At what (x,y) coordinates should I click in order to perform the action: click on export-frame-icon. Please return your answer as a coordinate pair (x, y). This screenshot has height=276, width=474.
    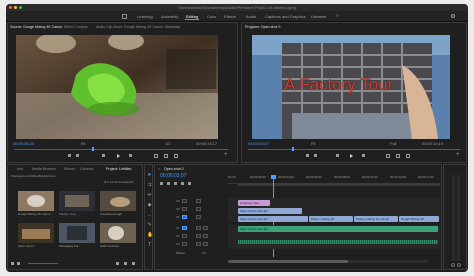
    Looking at the image, I should click on (176, 156).